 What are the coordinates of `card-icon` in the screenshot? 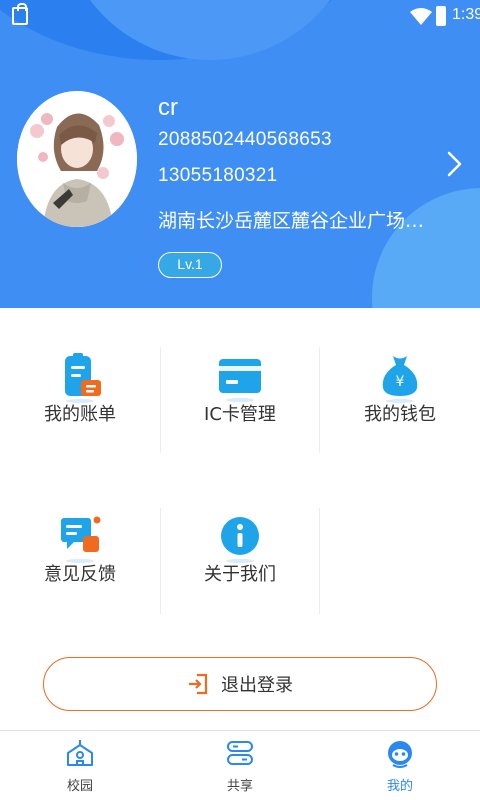 It's located at (240, 380).